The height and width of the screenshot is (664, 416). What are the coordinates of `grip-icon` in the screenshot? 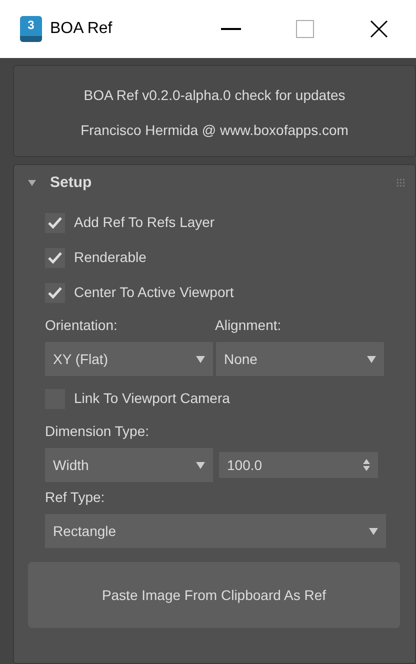 It's located at (401, 183).